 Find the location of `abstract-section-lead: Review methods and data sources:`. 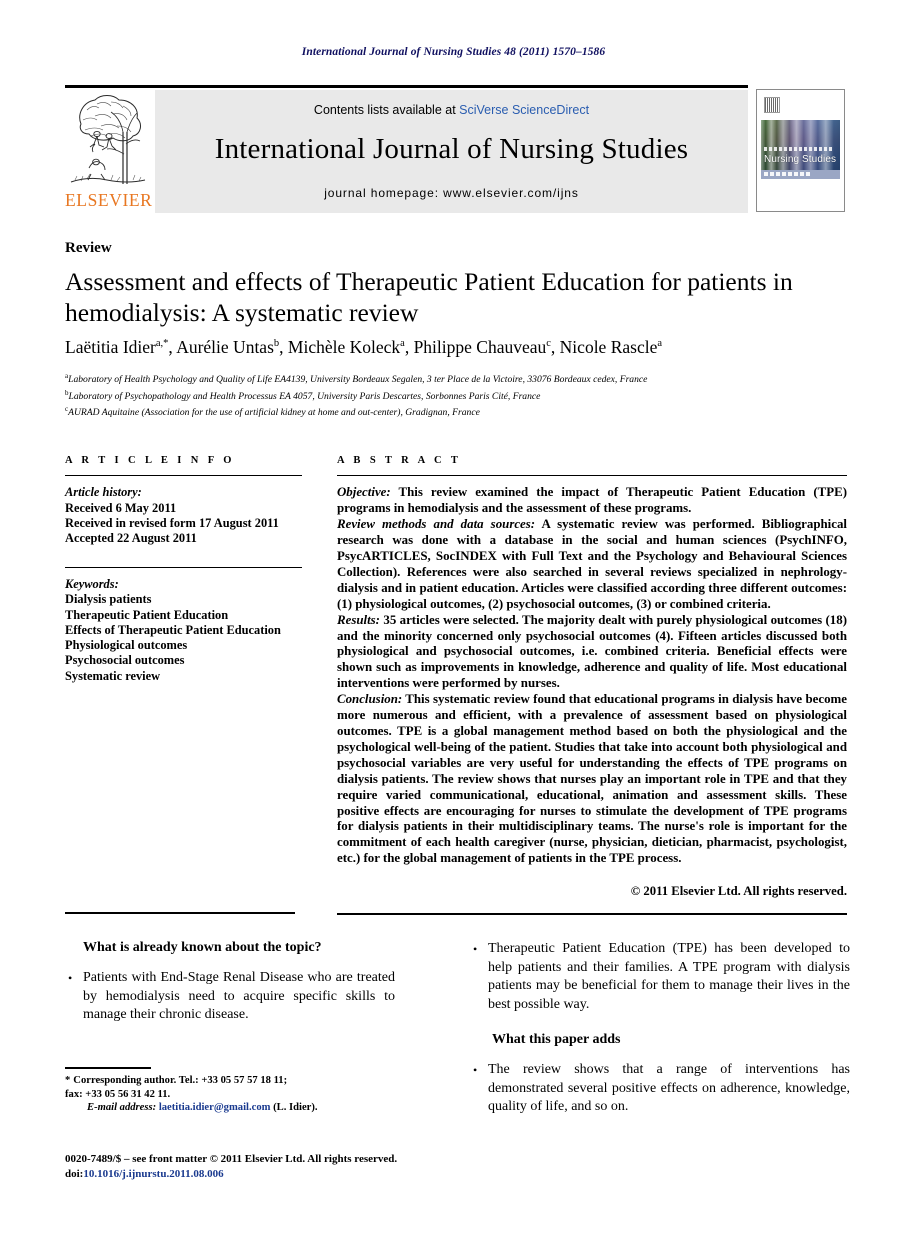

abstract-section-lead: Review methods and data sources: is located at coordinates (436, 524).